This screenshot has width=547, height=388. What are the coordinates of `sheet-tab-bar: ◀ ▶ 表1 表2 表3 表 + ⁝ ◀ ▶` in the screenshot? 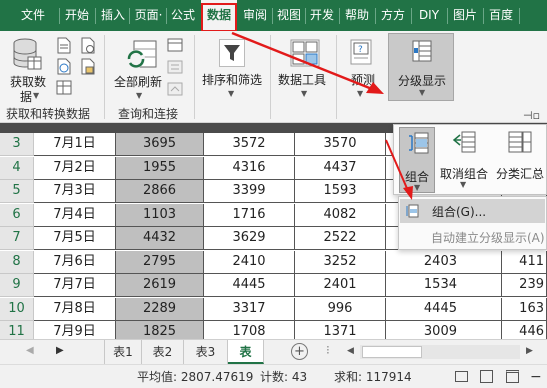 It's located at (273, 351).